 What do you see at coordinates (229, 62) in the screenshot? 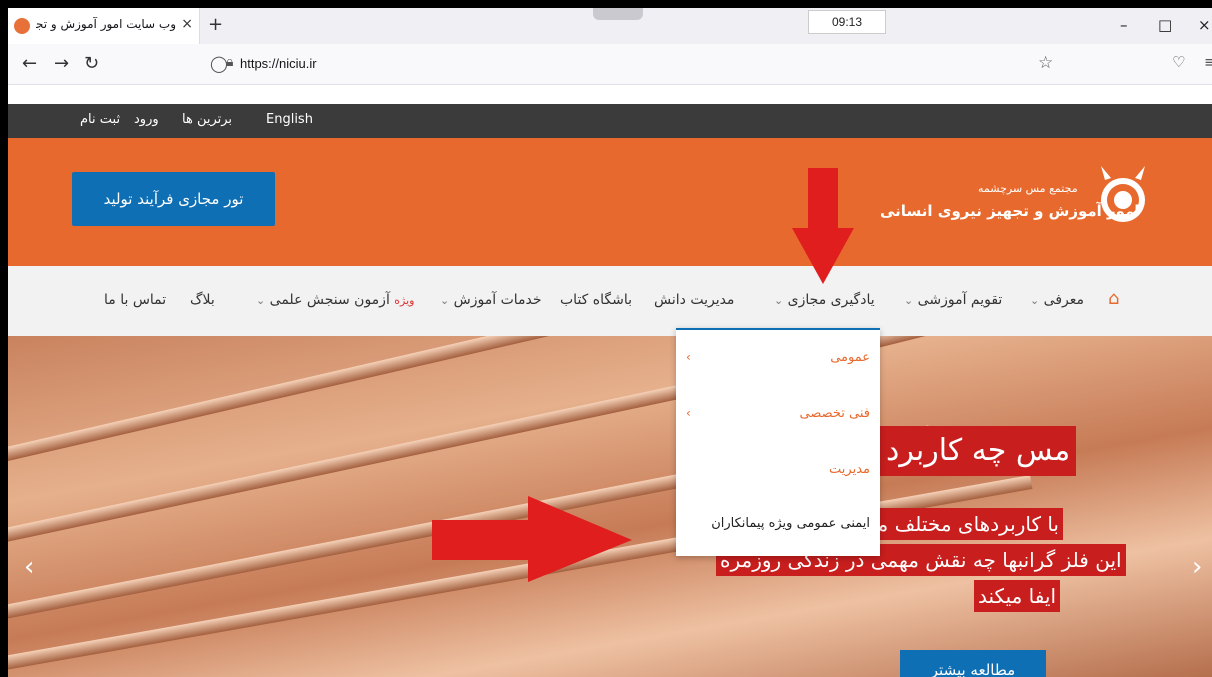
I see `lock-icon: 🔒︎` at bounding box center [229, 62].